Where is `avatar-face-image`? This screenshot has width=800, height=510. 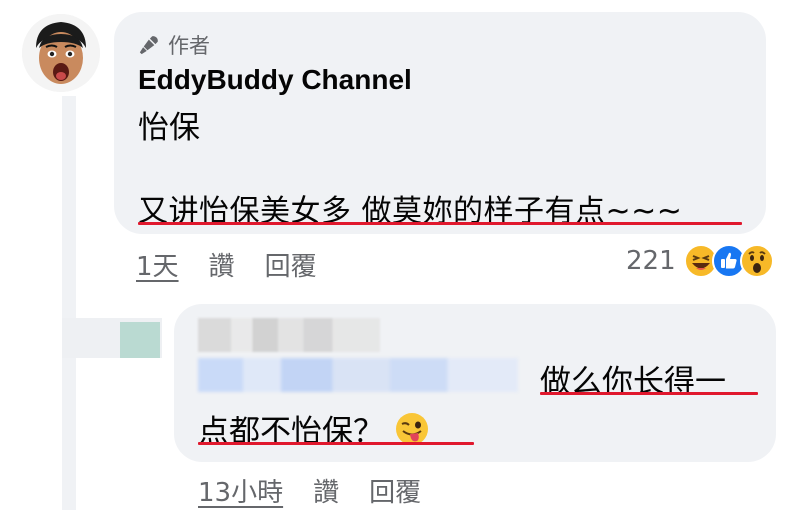
avatar-face-image is located at coordinates (61, 53).